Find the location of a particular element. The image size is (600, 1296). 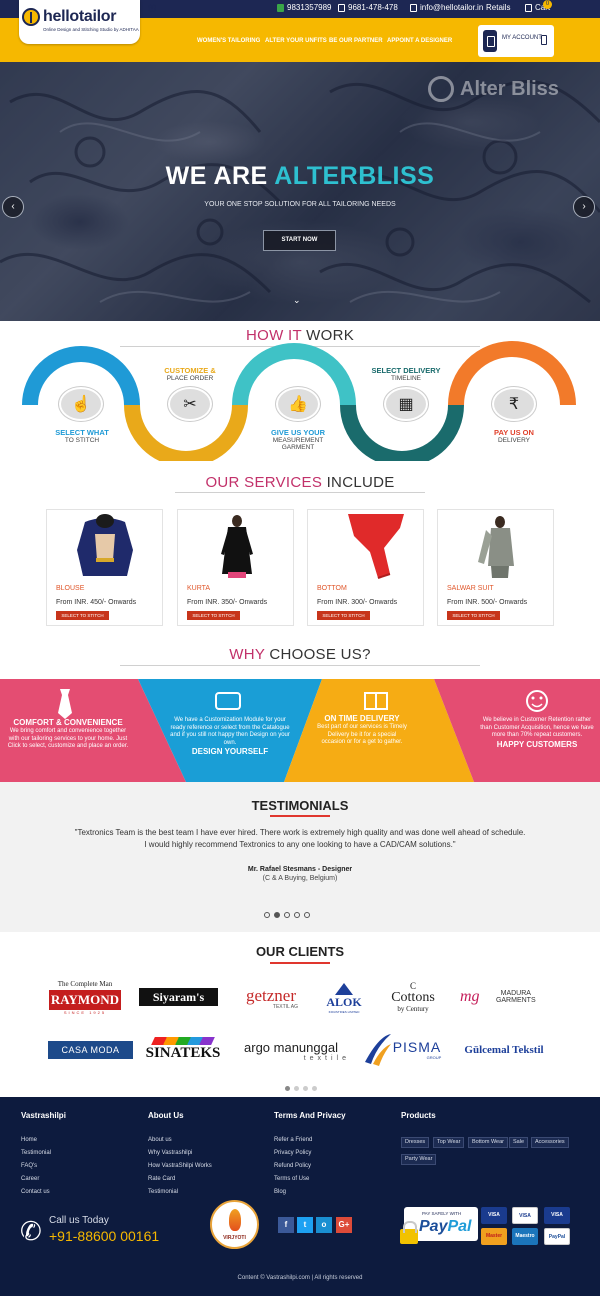

hand-pointer-icon: ☝ is located at coordinates (81, 404).